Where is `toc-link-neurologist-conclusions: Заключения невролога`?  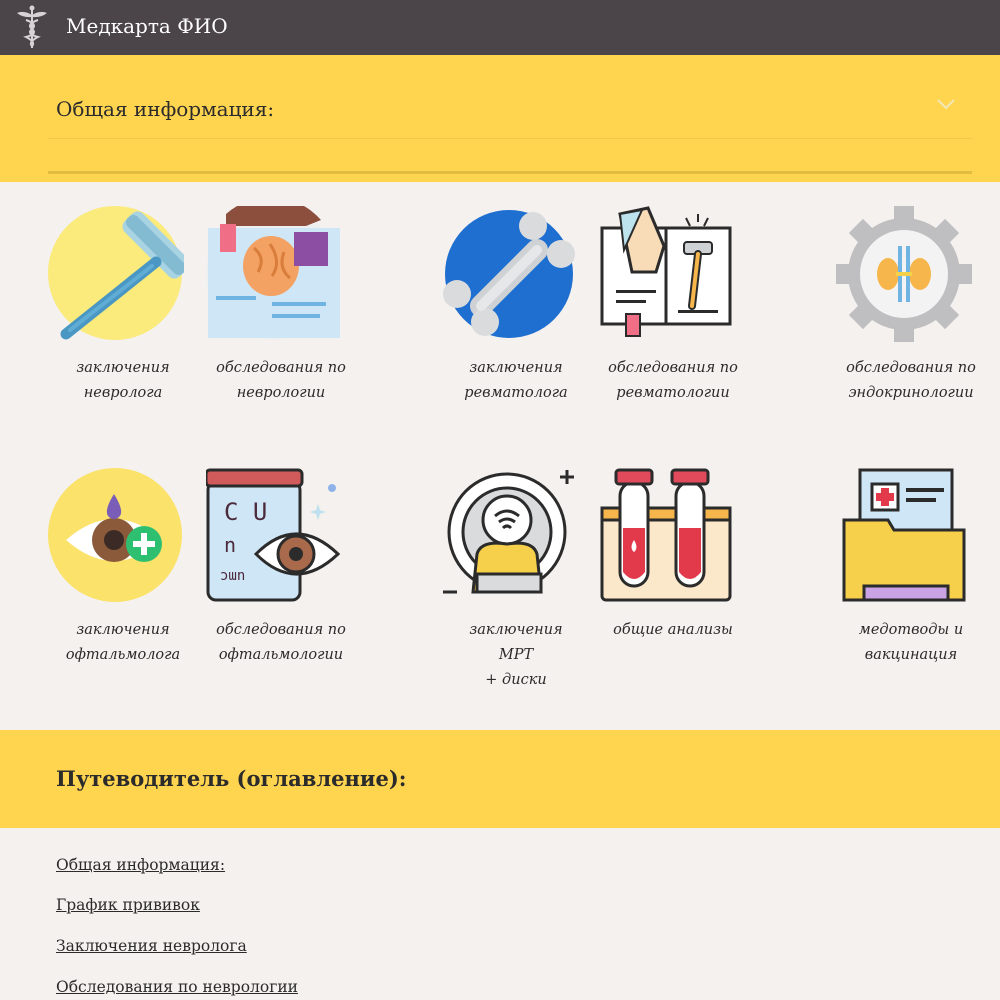
toc-link-neurologist-conclusions: Заключения невролога is located at coordinates (151, 946).